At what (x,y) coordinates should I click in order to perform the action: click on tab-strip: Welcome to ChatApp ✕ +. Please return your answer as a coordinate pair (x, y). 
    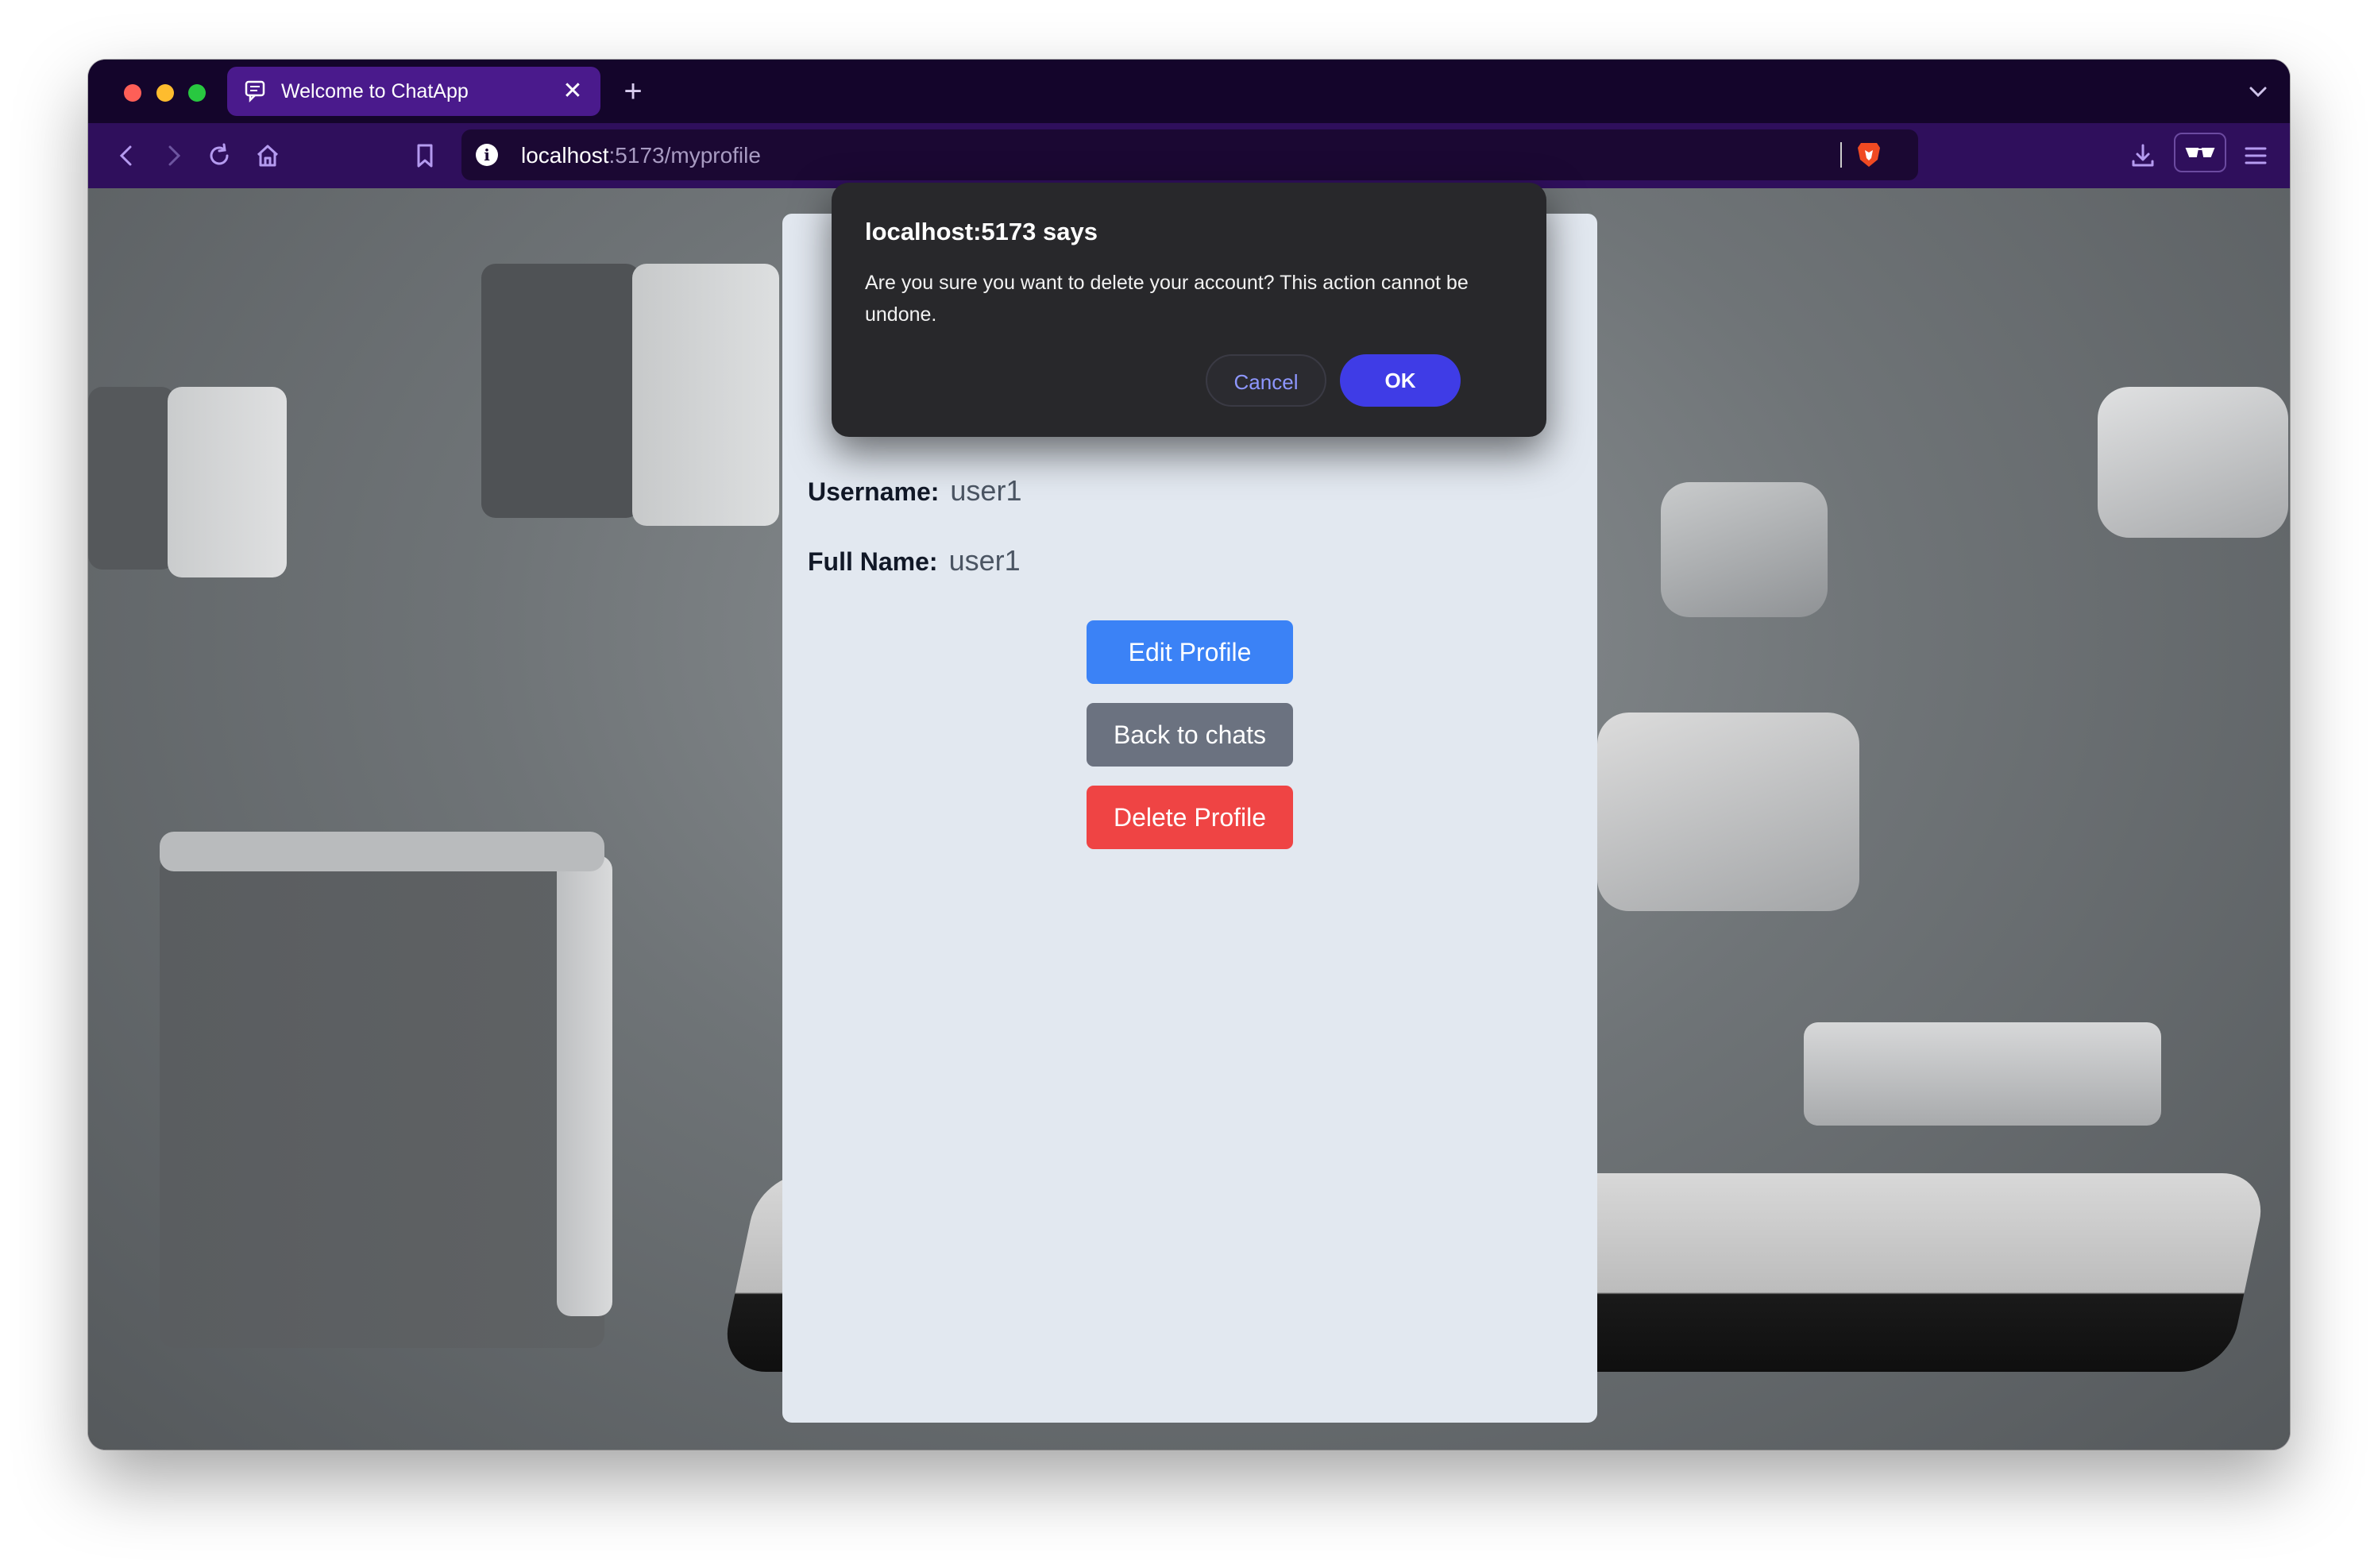
    Looking at the image, I should click on (1189, 91).